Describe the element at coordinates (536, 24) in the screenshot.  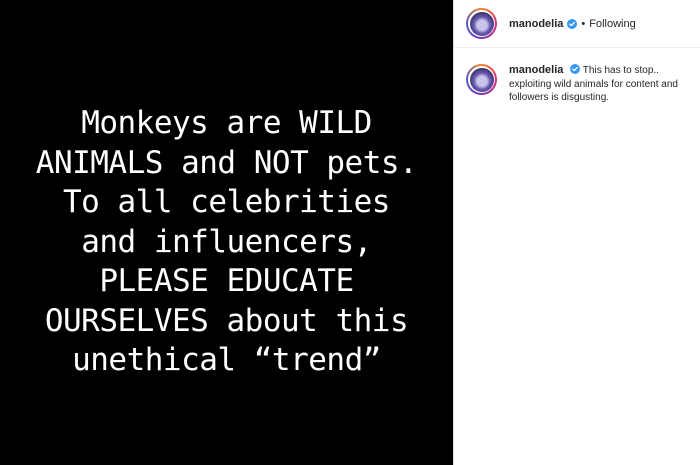
I see `header-username: manodelia` at that location.